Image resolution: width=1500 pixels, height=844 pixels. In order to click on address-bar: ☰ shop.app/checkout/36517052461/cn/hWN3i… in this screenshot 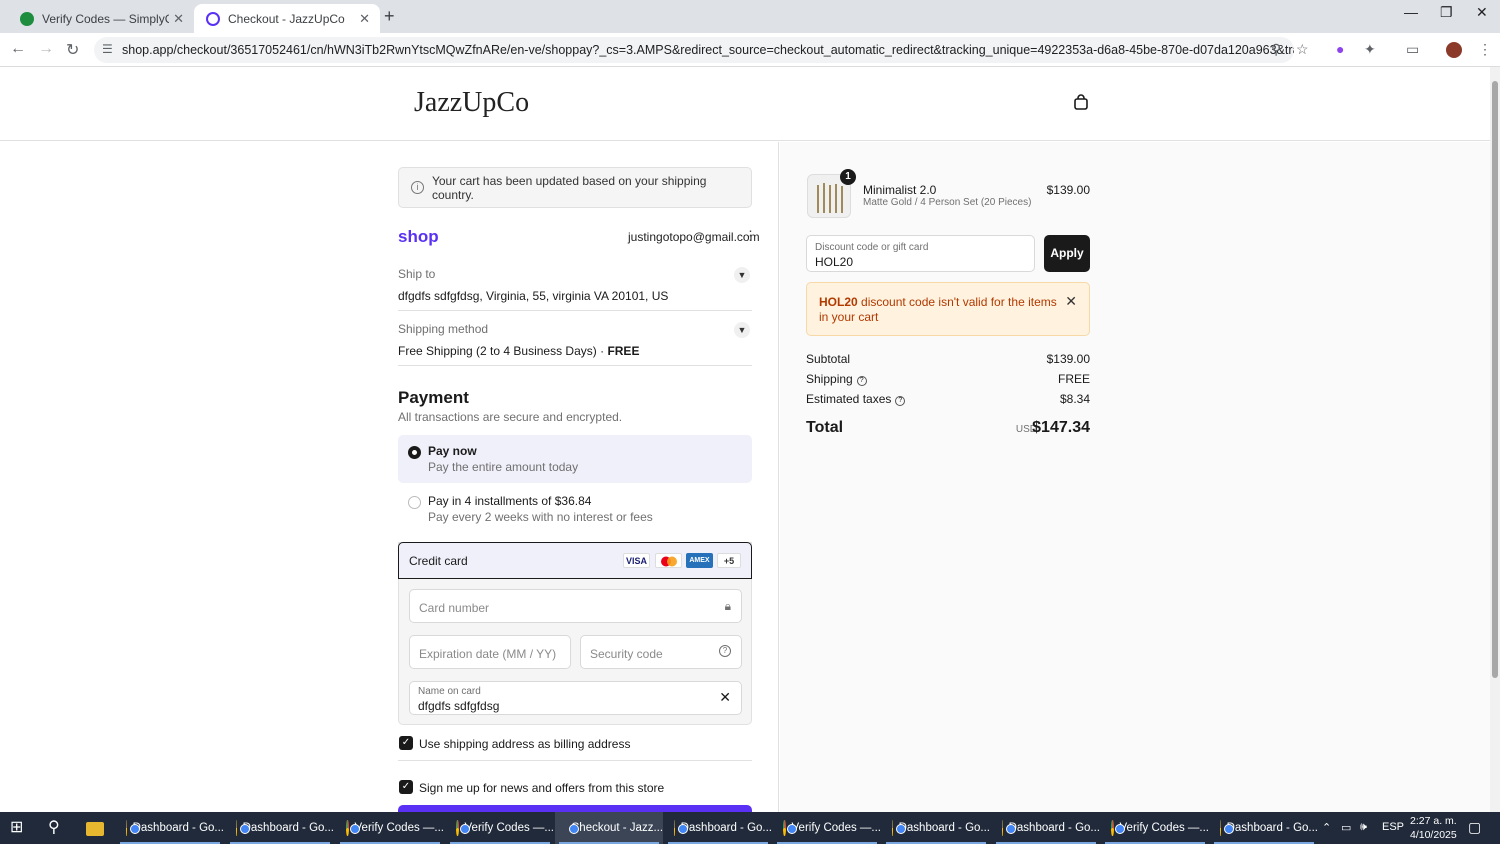, I will do `click(694, 50)`.